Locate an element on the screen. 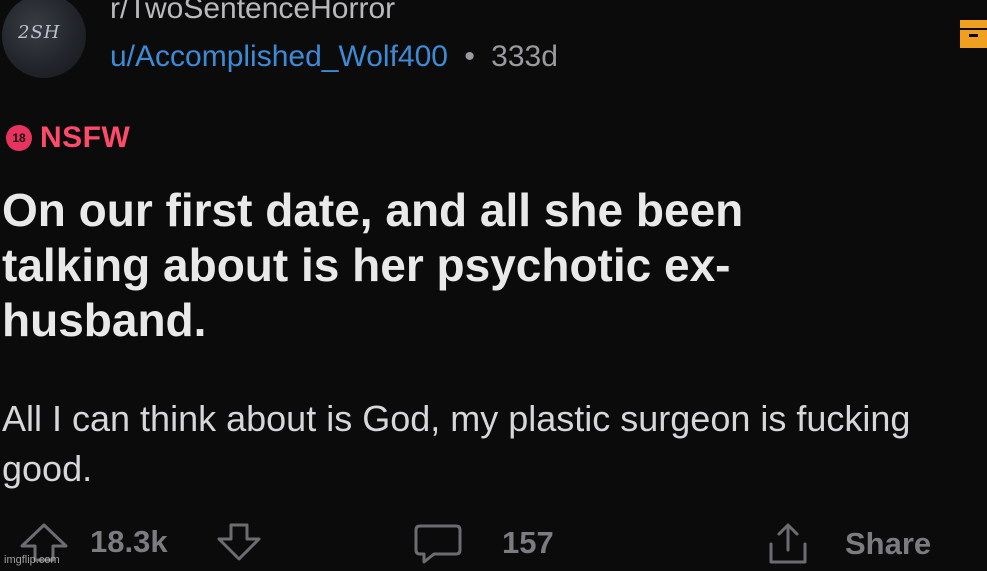  comments-button: 157 is located at coordinates (483, 543).